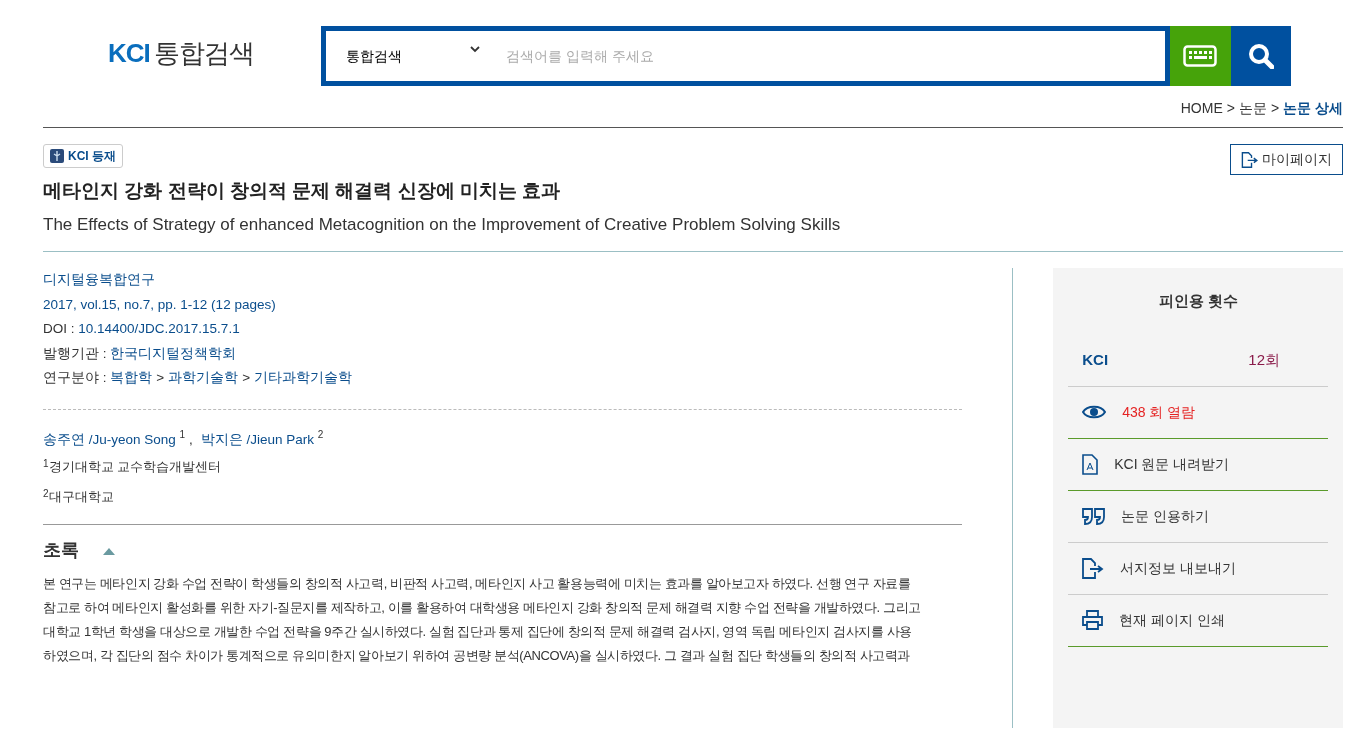  I want to click on search-field: 통합검색 검색어를 입력해 주세요, so click(745, 56).